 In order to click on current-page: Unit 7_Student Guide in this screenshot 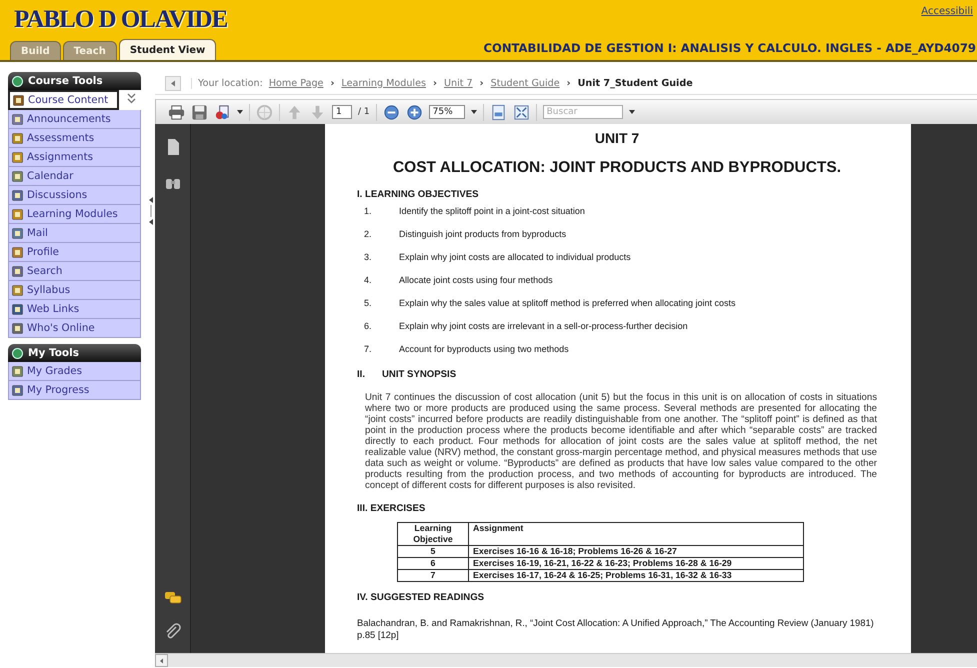, I will do `click(635, 83)`.